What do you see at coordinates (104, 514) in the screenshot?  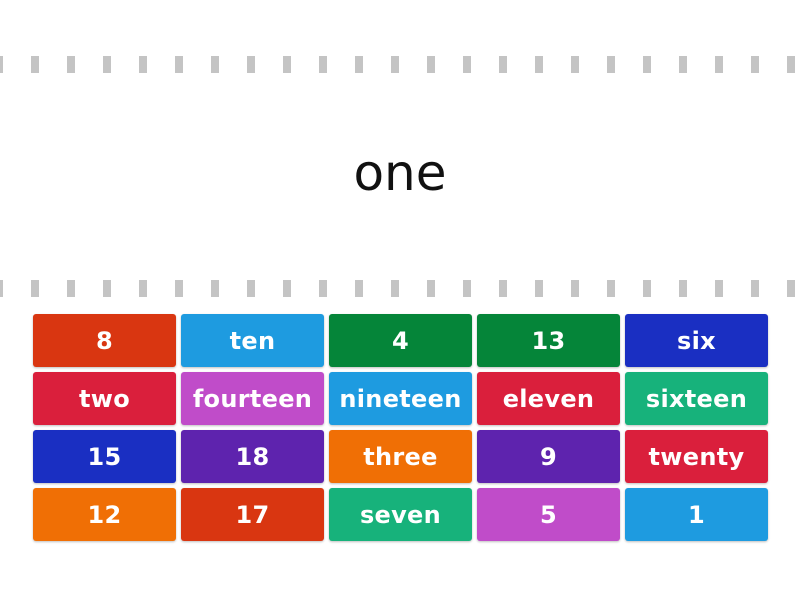 I see `answer-tile: 12` at bounding box center [104, 514].